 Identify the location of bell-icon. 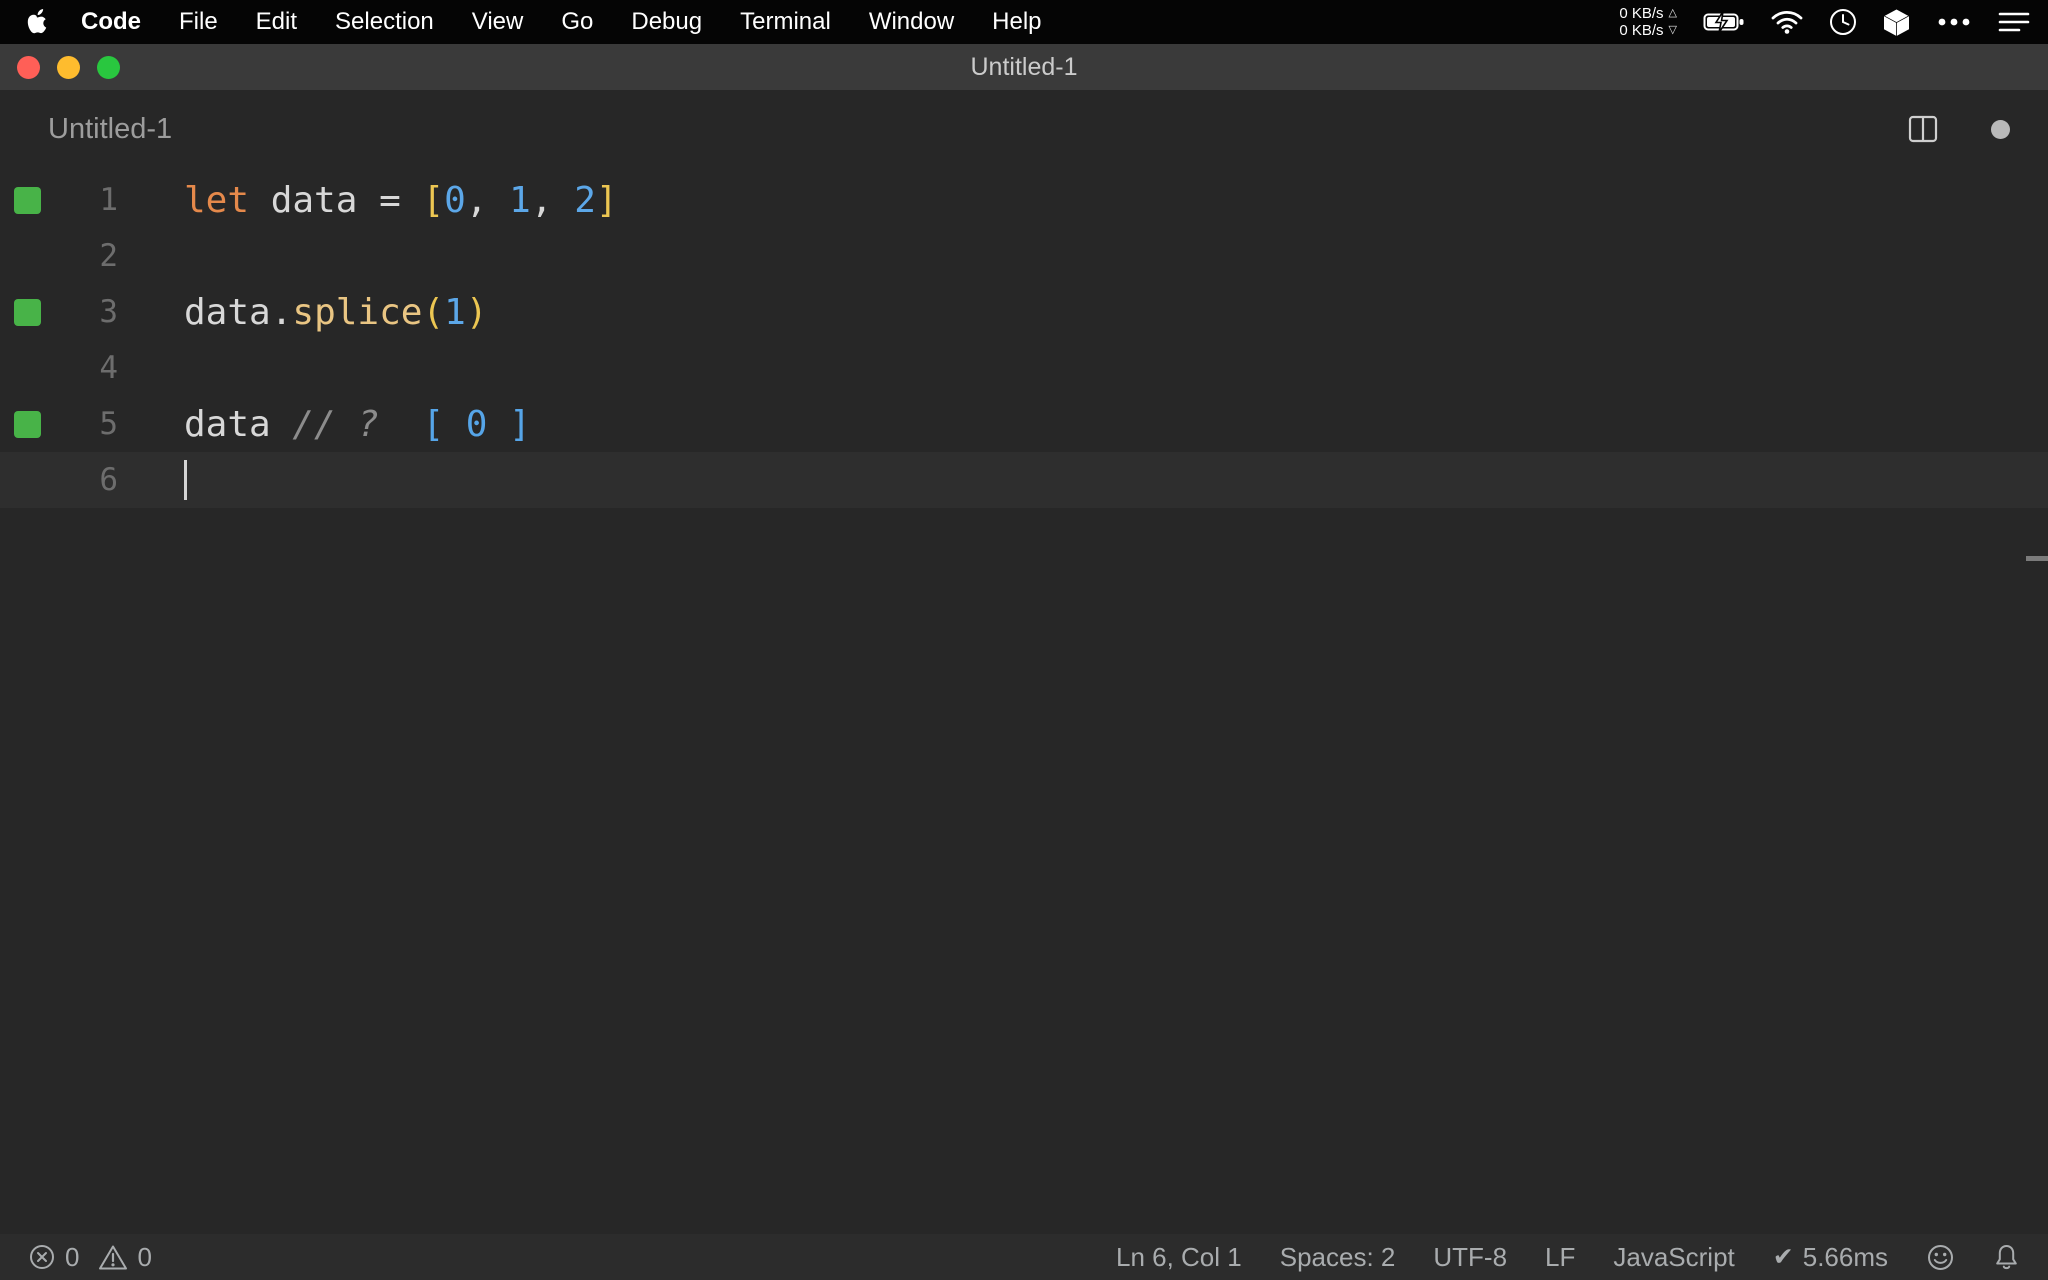
(2006, 1256).